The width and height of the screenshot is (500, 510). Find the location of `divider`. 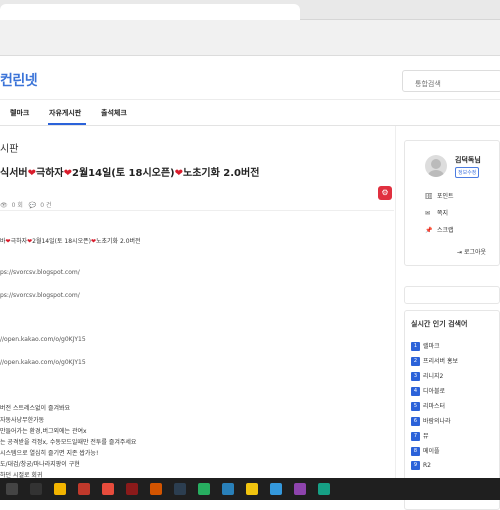

divider is located at coordinates (197, 210).